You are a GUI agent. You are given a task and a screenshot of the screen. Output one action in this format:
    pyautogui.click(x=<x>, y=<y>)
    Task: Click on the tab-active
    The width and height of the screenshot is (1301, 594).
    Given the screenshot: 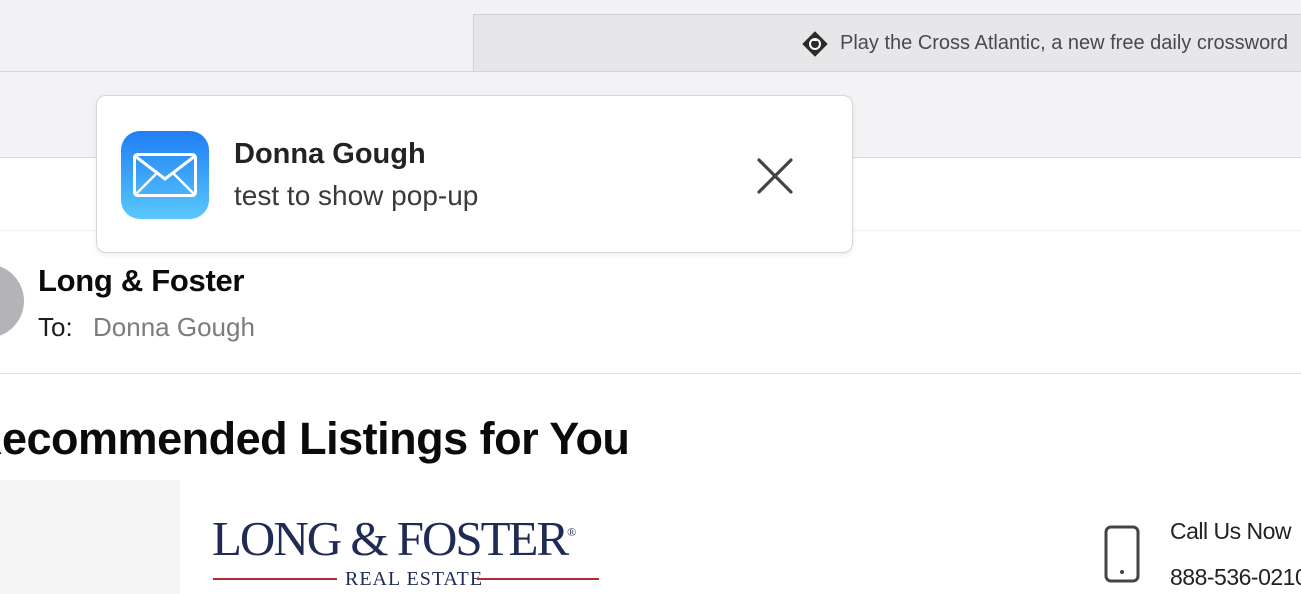 What is the action you would take?
    pyautogui.click(x=236, y=35)
    